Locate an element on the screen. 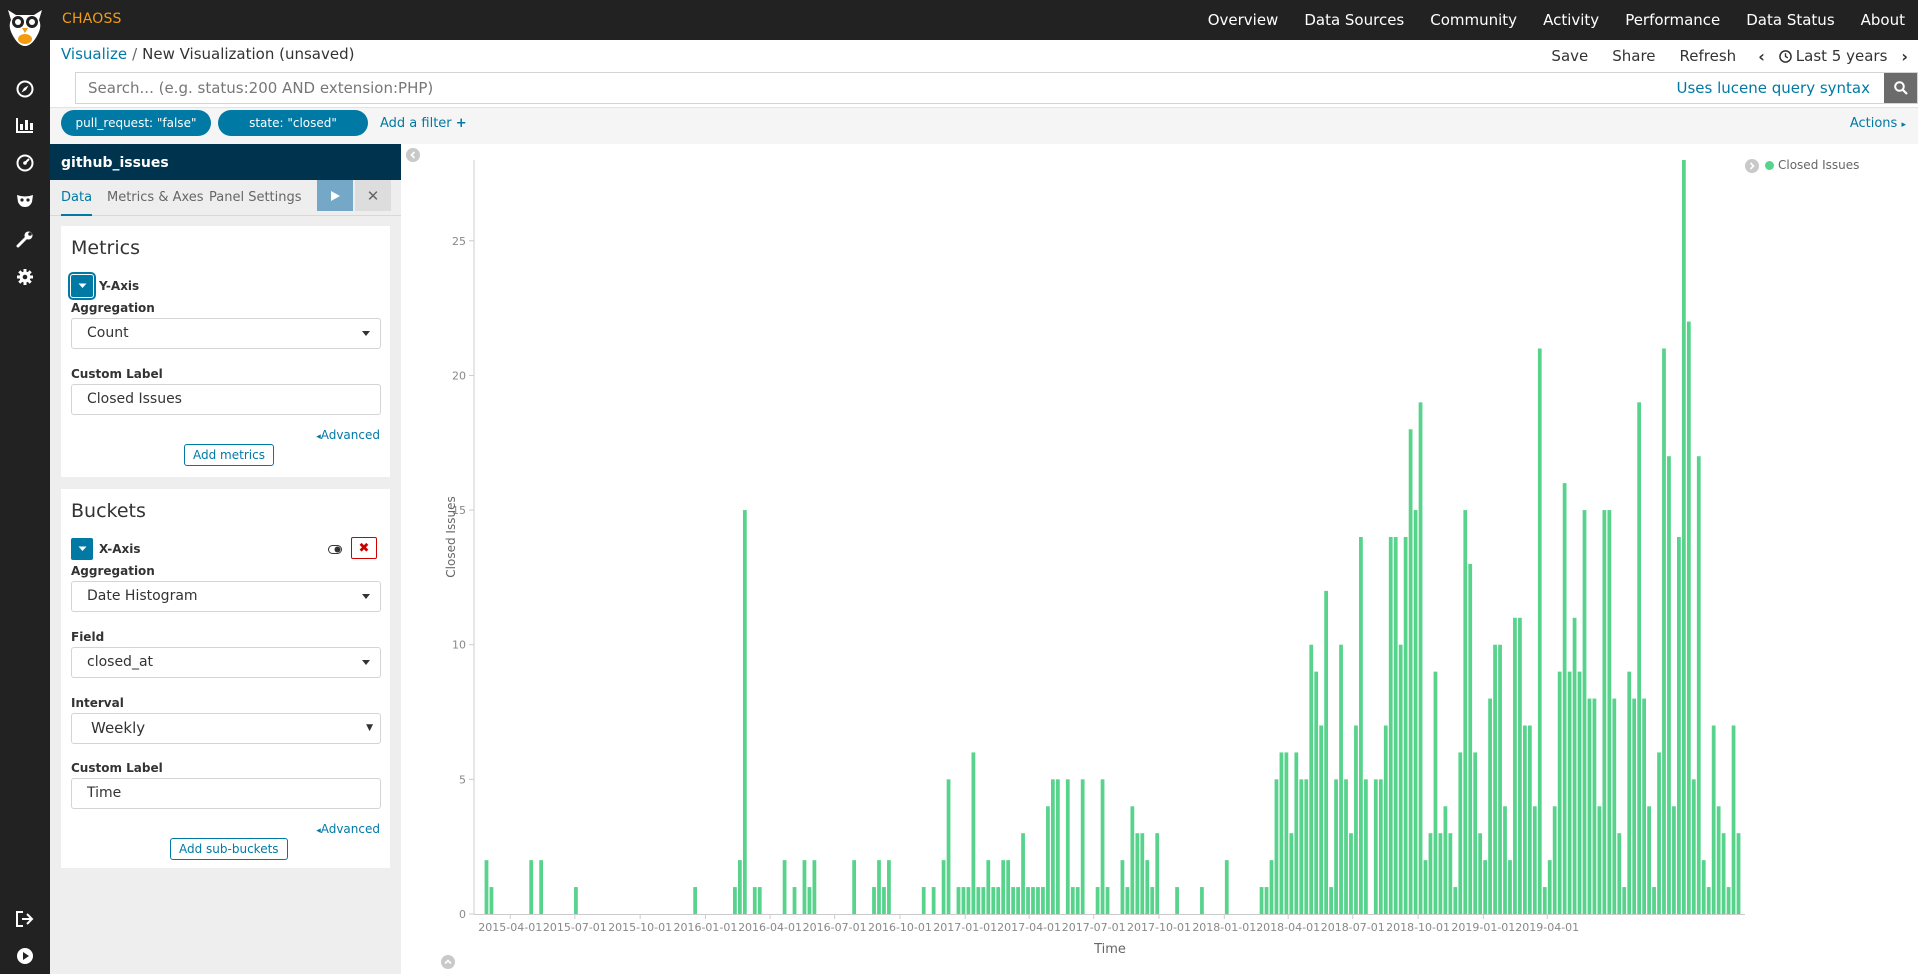 This screenshot has height=974, width=1918. y-axis-toggle-button is located at coordinates (82, 286).